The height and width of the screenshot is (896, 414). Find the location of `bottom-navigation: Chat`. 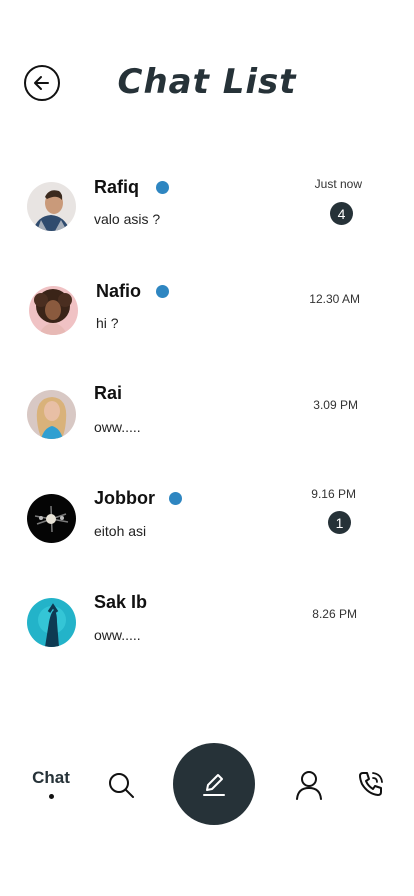

bottom-navigation: Chat is located at coordinates (207, 785).